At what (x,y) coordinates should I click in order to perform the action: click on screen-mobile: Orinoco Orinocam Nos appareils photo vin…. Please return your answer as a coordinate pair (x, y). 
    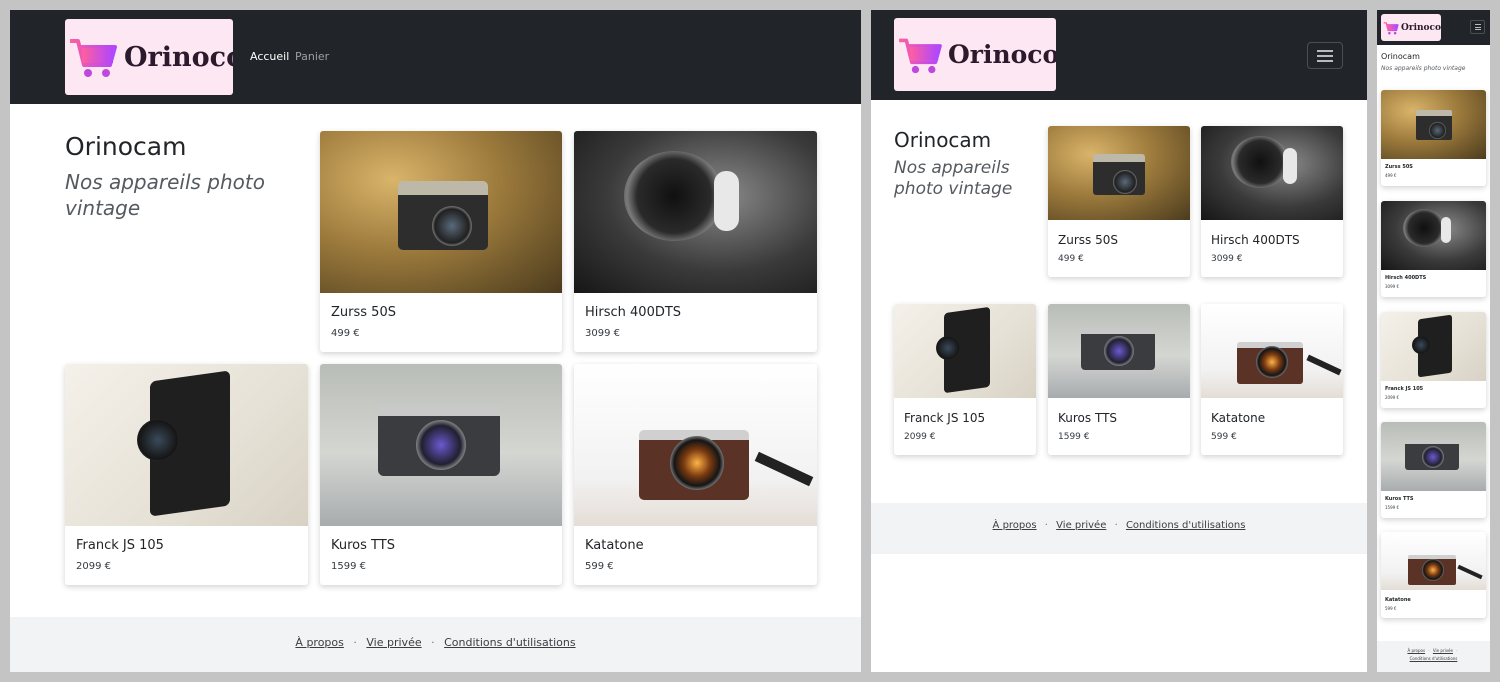
    Looking at the image, I should click on (1433, 341).